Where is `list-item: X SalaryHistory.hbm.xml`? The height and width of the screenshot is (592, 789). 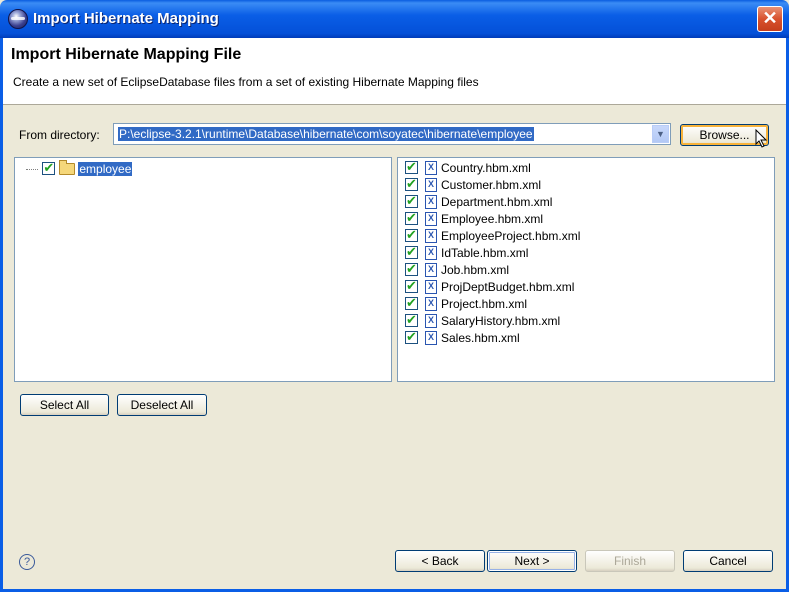
list-item: X SalaryHistory.hbm.xml is located at coordinates (483, 321).